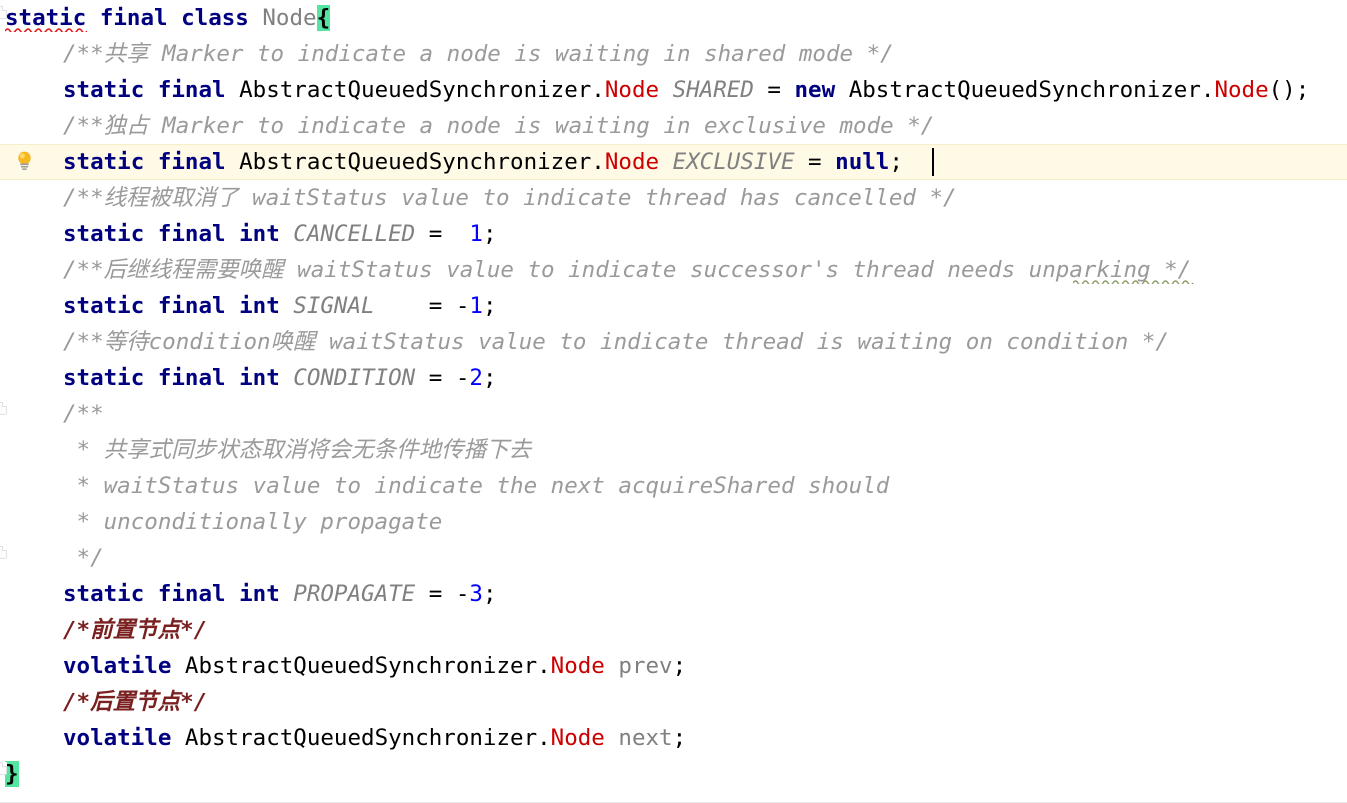  What do you see at coordinates (83, 558) in the screenshot?
I see `code-token: */` at bounding box center [83, 558].